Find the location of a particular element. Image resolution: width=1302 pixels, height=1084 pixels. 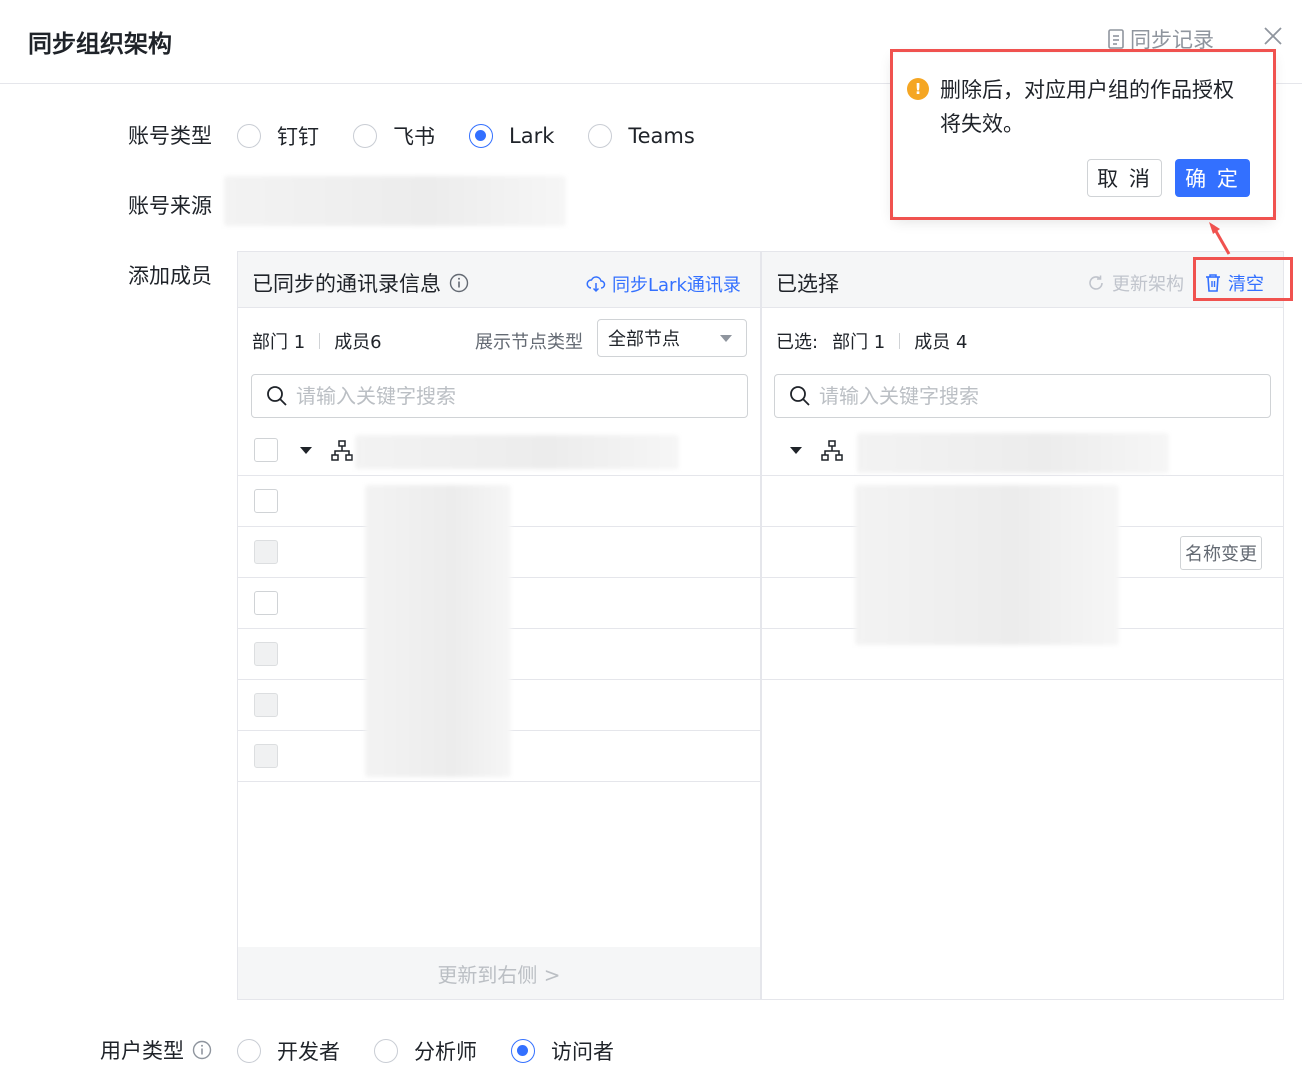

radio-analyst: 分析师 is located at coordinates (425, 1051).